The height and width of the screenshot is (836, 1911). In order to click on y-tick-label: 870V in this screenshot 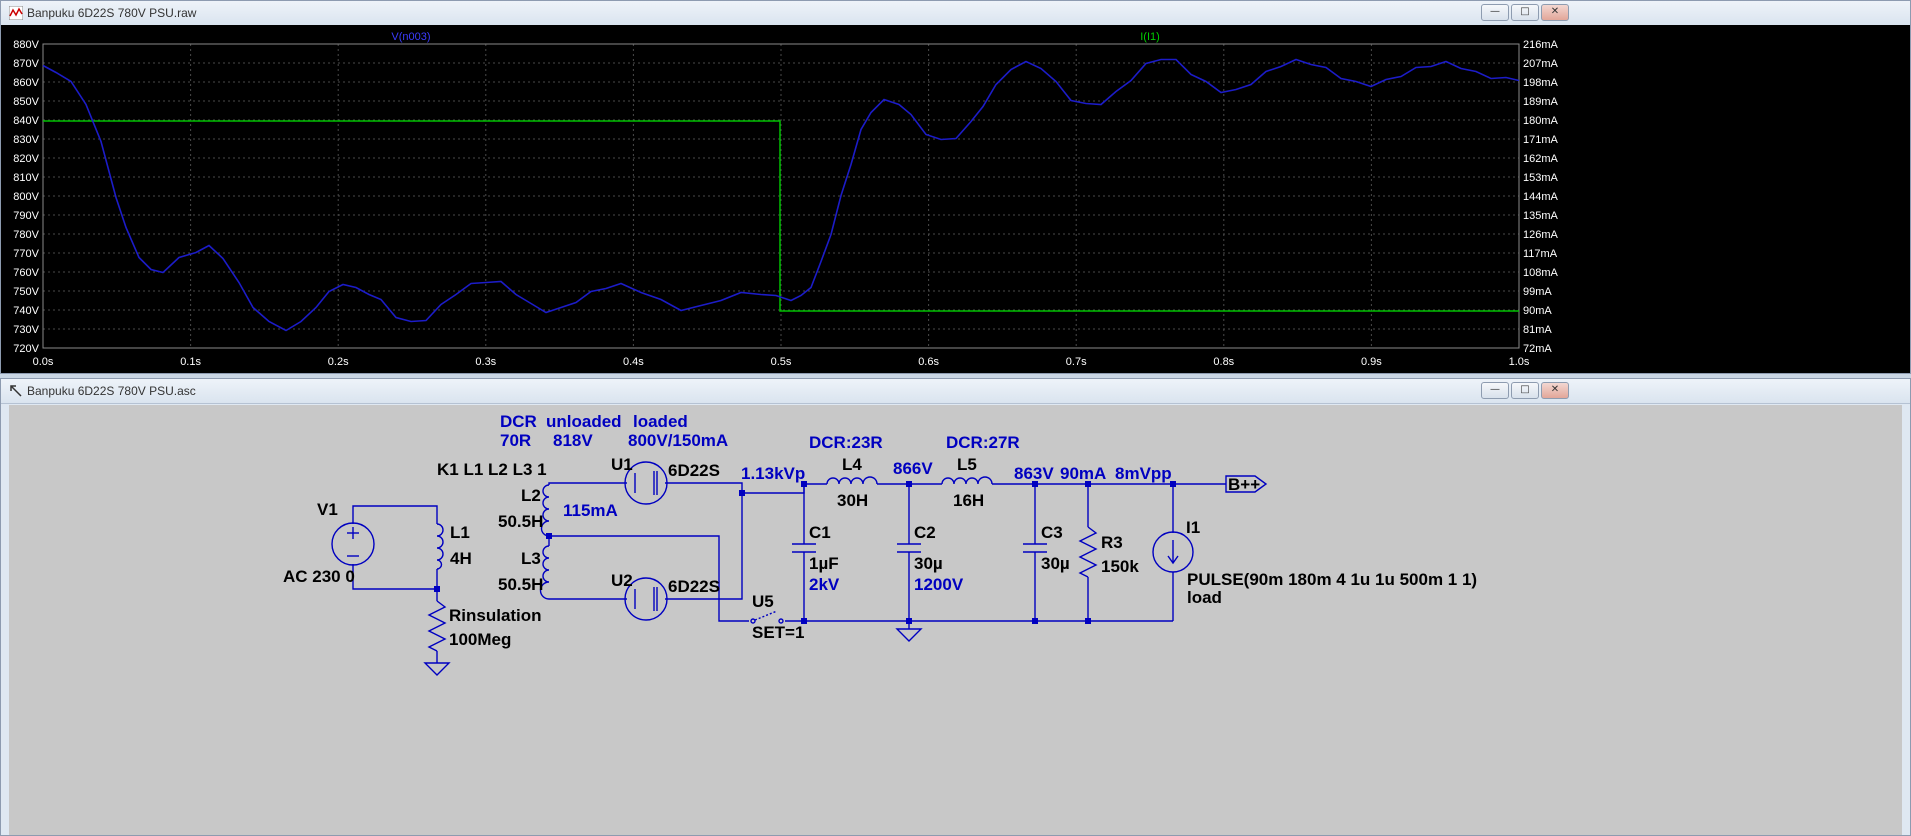, I will do `click(26, 64)`.